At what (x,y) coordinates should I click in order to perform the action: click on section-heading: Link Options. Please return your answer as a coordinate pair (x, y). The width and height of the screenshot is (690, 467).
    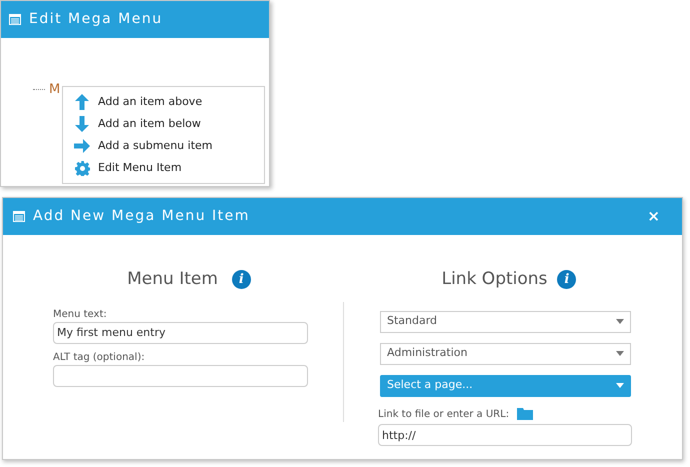
    Looking at the image, I should click on (495, 279).